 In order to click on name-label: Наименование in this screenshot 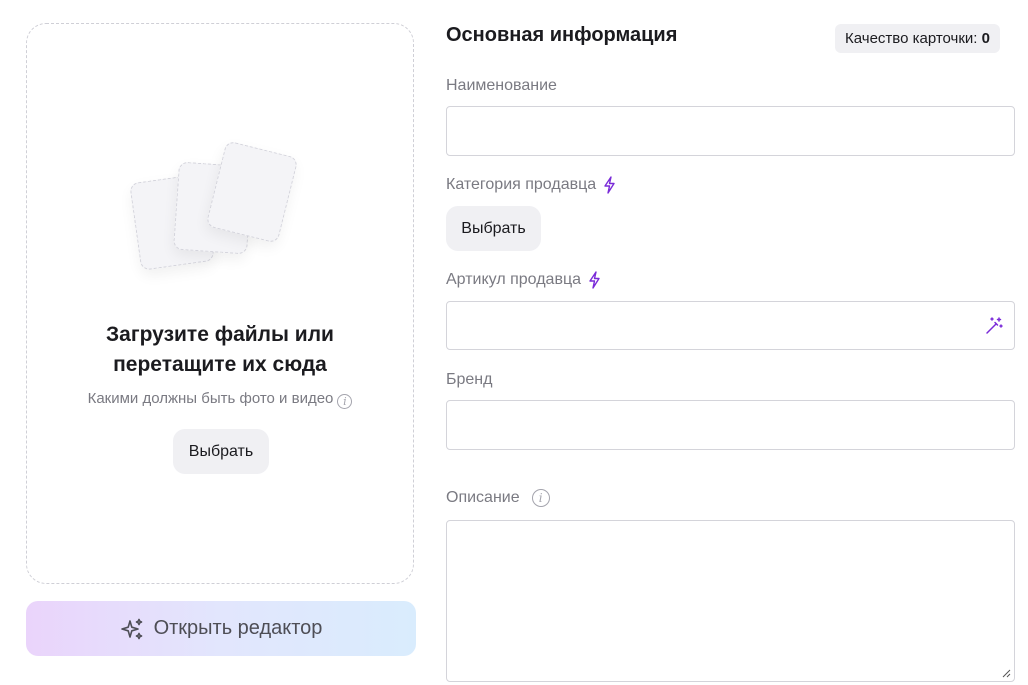, I will do `click(501, 86)`.